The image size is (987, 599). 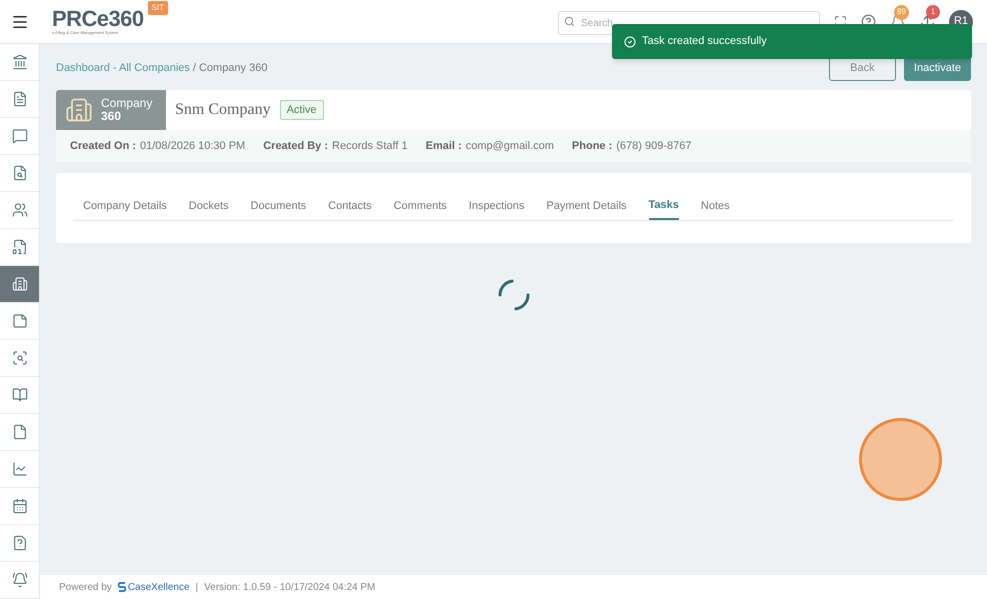 I want to click on brand-logo-icon, so click(x=122, y=587).